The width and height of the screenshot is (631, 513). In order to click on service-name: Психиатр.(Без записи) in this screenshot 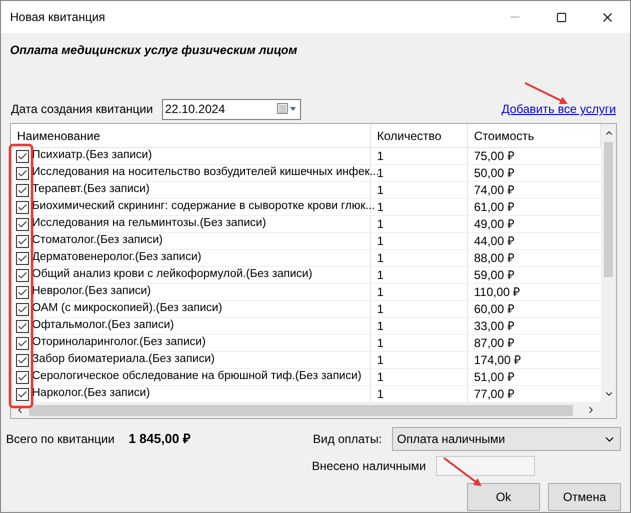, I will do `click(92, 156)`.